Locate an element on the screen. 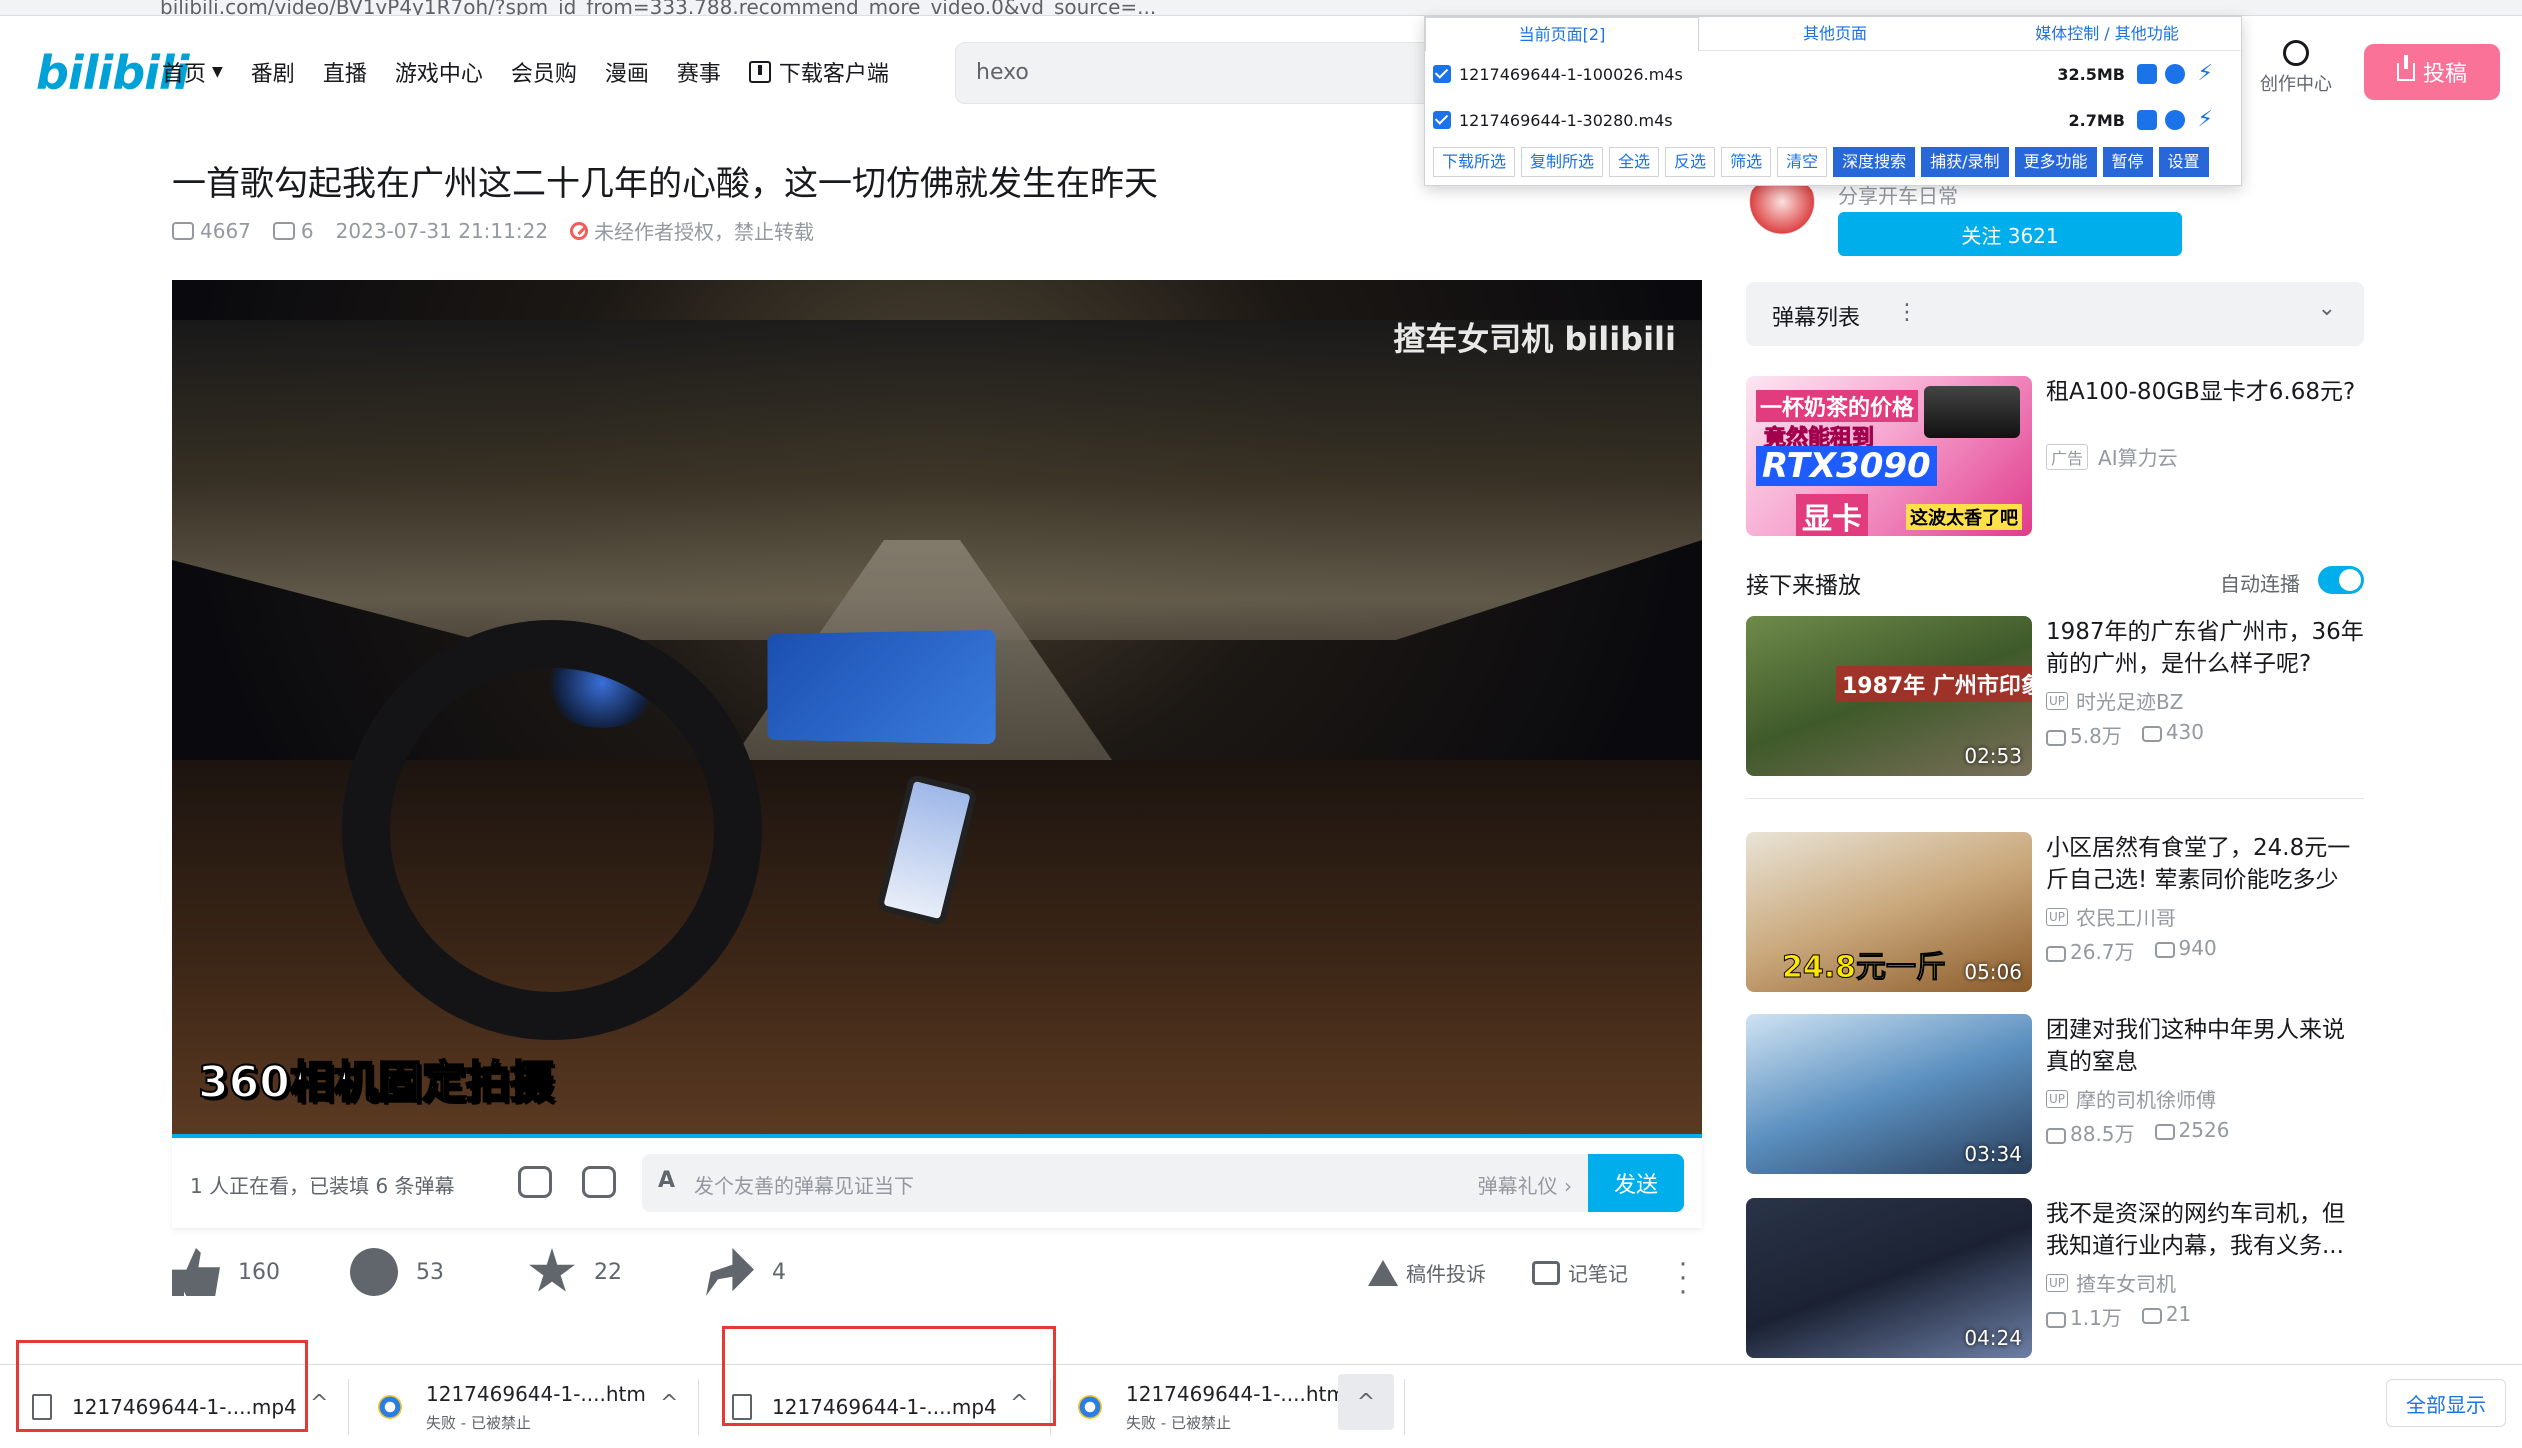 Image resolution: width=2522 pixels, height=1448 pixels. show-all-downloads-button: 全部显示 is located at coordinates (2446, 1403).